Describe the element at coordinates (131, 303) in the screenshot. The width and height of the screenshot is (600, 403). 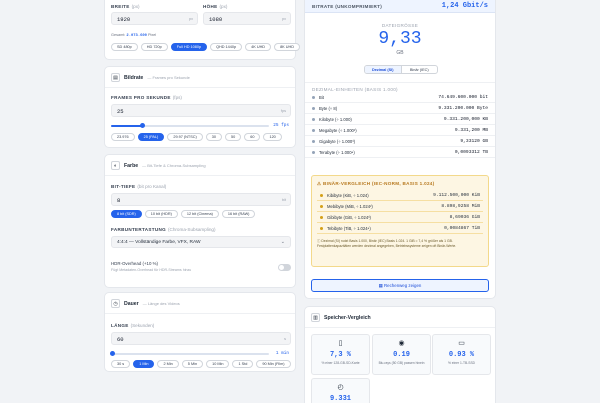
I see `duration-title: Dauer` at that location.